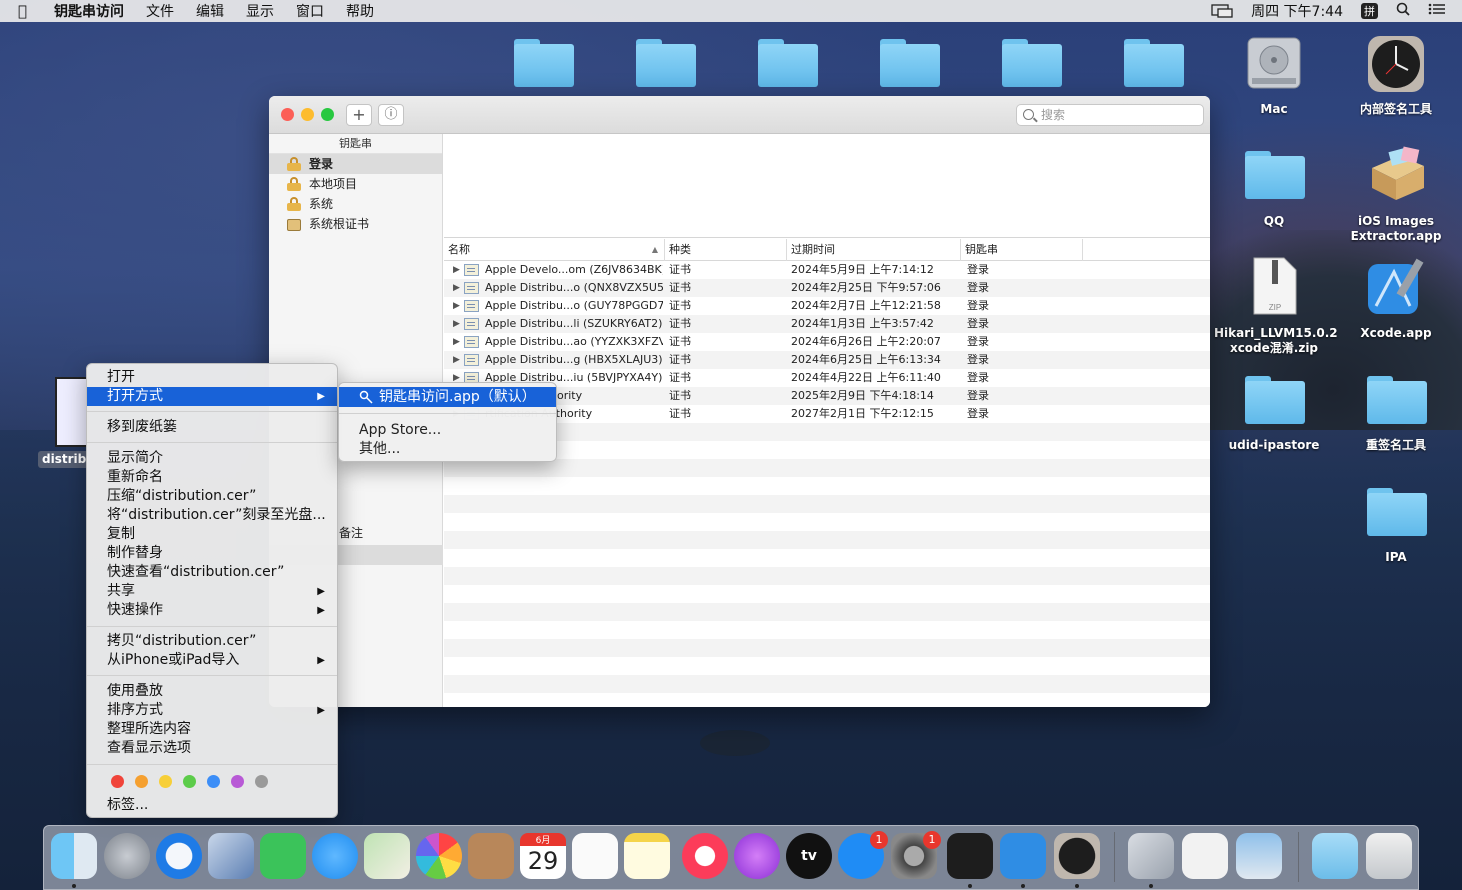 This screenshot has width=1462, height=890. What do you see at coordinates (355, 224) in the screenshot?
I see `sidebar-item-system-roots: 系统根证书` at bounding box center [355, 224].